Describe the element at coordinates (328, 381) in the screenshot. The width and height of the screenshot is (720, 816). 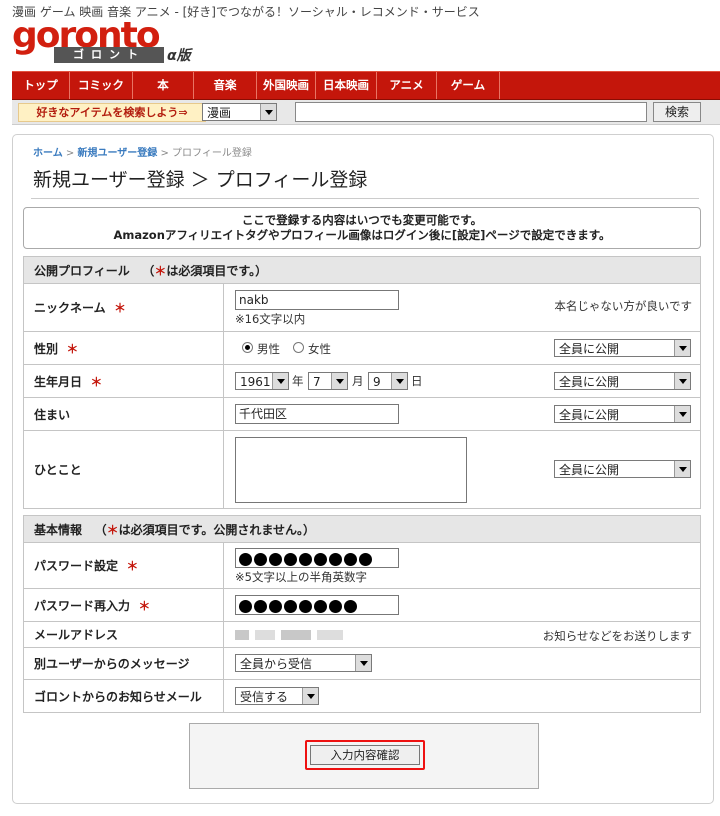
I see `birth-month-select: 7` at that location.